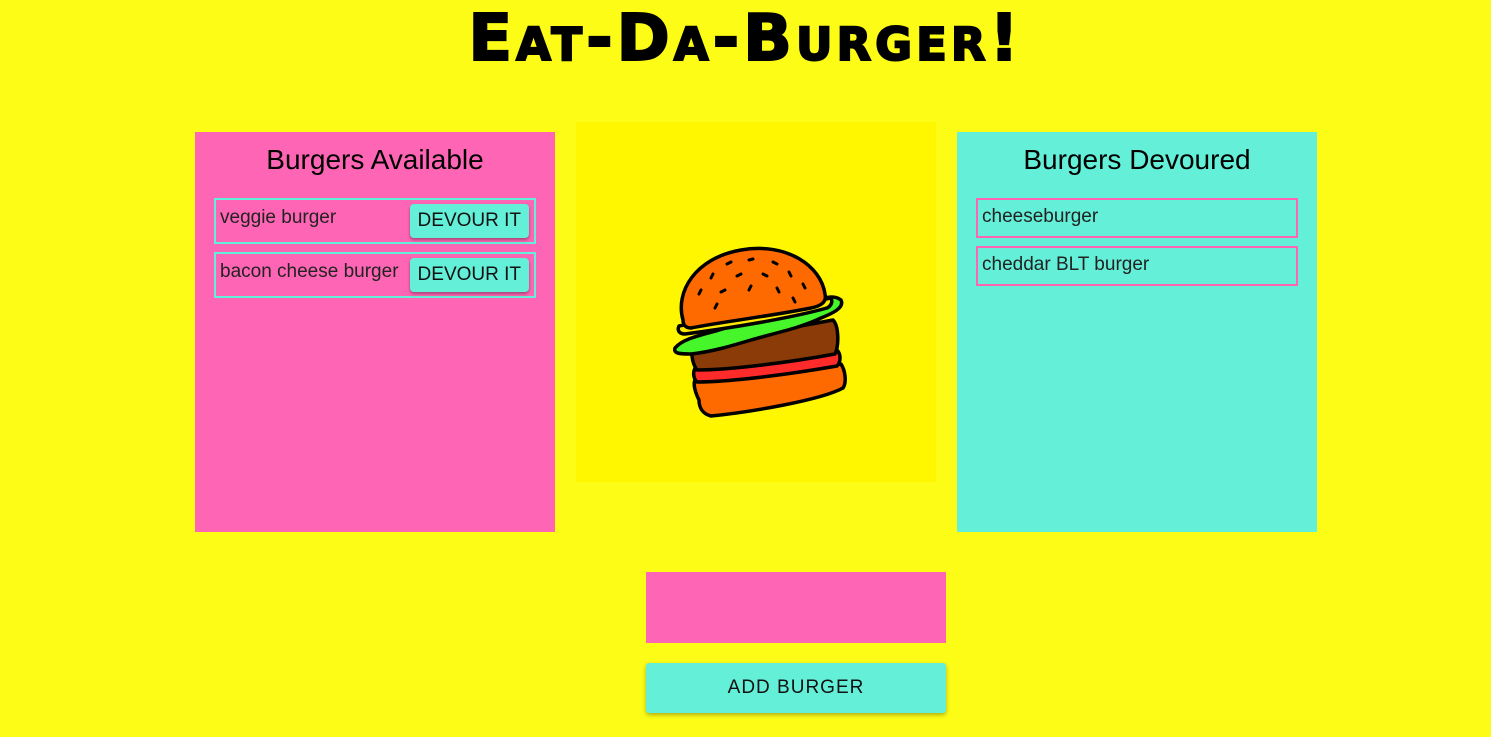 The width and height of the screenshot is (1491, 737). Describe the element at coordinates (1137, 159) in the screenshot. I see `burgers-devoured-heading: Burgers Devoured` at that location.